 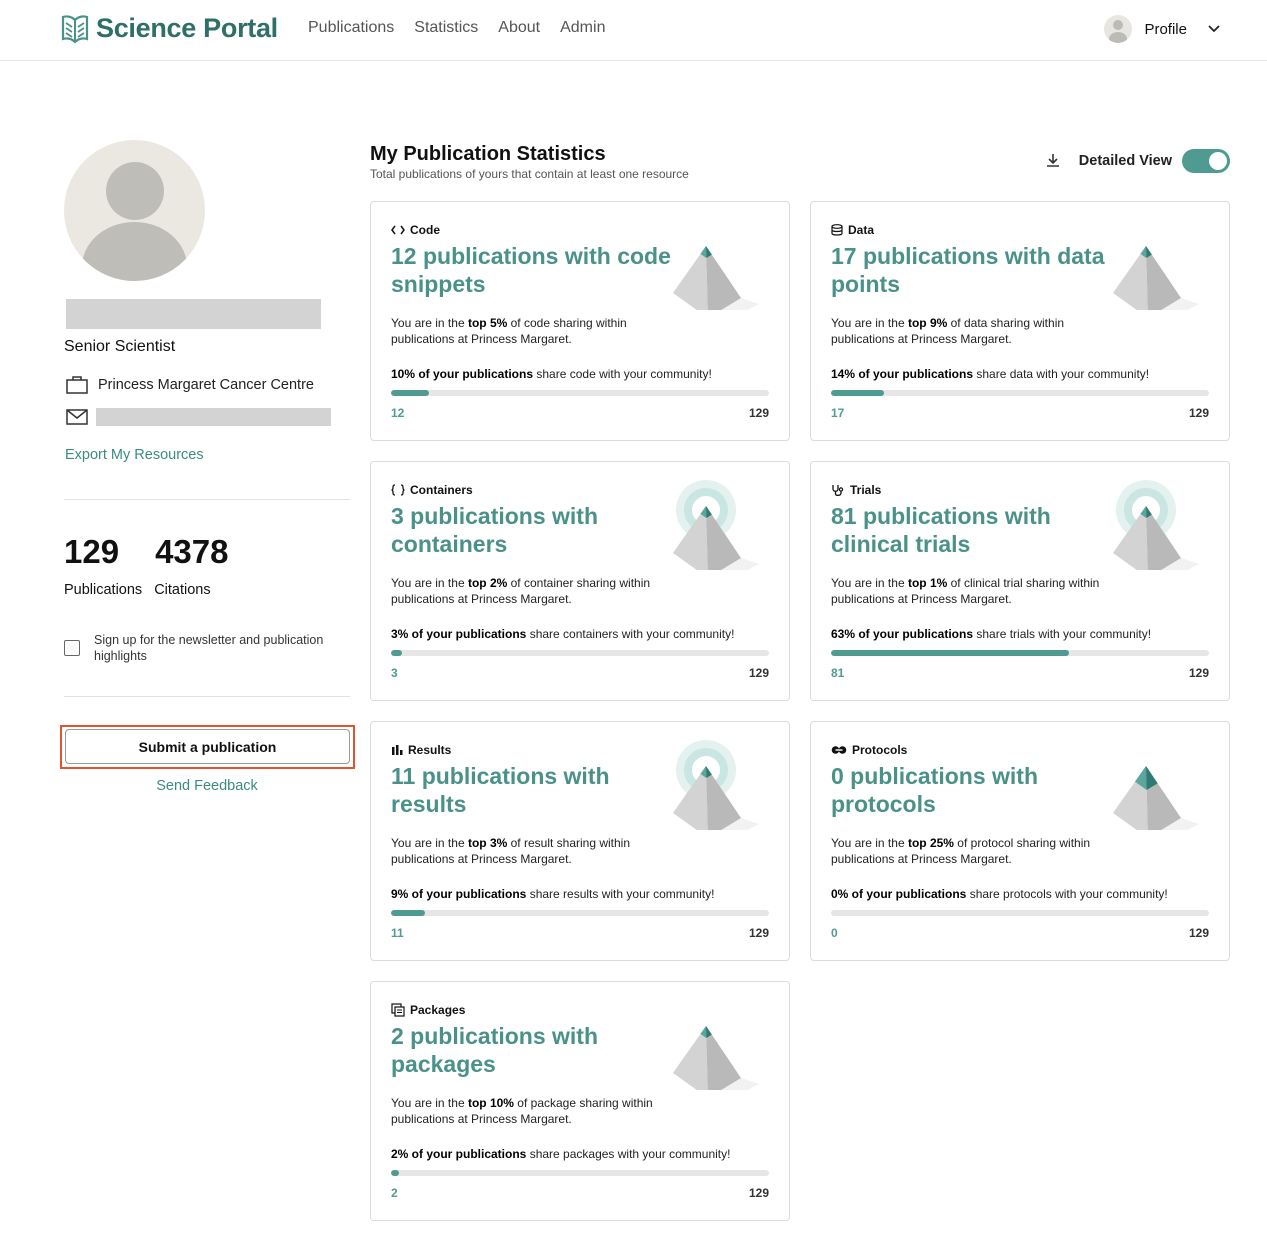 I want to click on detailed-view-toggle, so click(x=1206, y=161).